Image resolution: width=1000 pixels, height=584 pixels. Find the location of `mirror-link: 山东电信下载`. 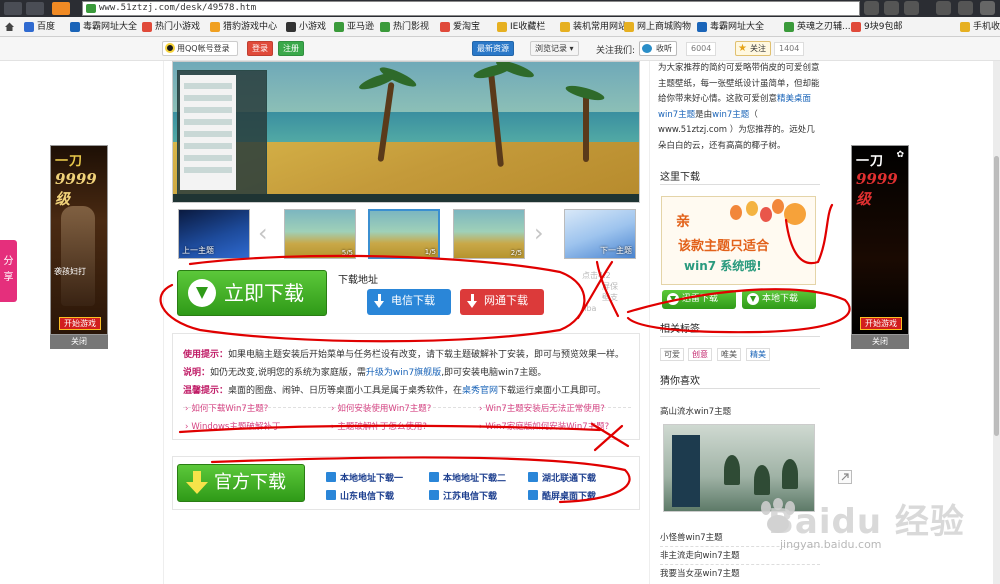

mirror-link: 山东电信下载 is located at coordinates (360, 495).